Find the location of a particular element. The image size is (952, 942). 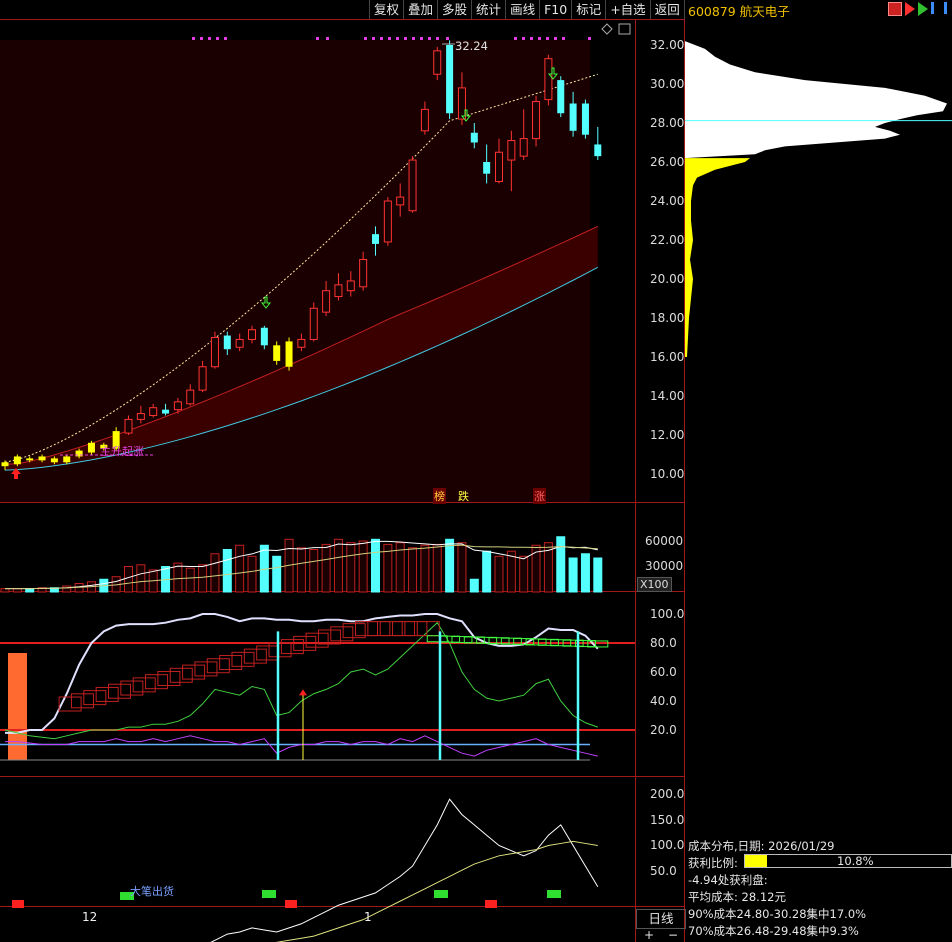

cost-profile is located at coordinates (818, 199).